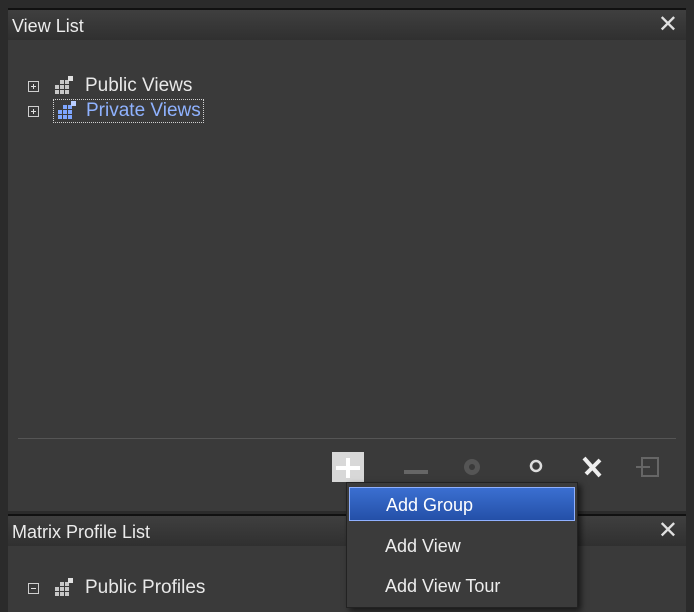 Image resolution: width=694 pixels, height=612 pixels. I want to click on matrix-profile-title: Matrix Profile List, so click(81, 532).